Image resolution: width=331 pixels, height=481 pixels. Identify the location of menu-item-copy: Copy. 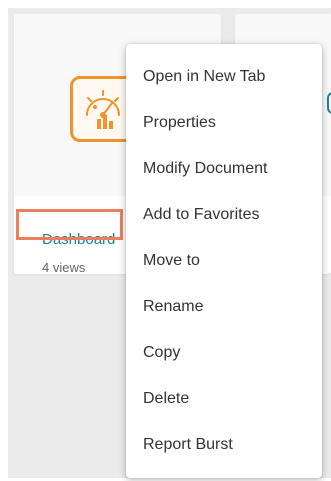
(224, 353).